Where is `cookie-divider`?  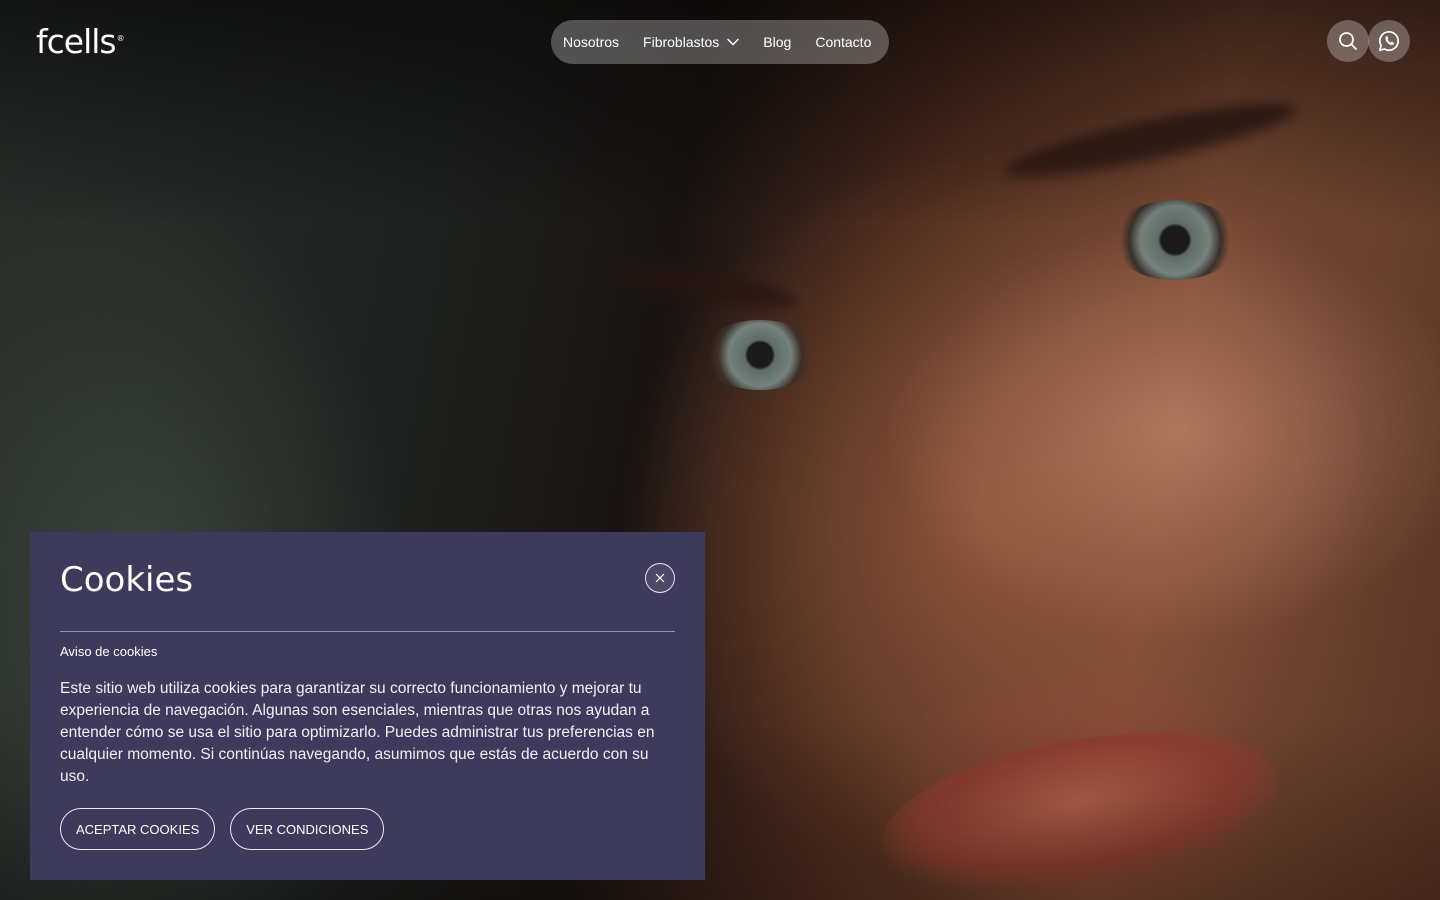 cookie-divider is located at coordinates (367, 631).